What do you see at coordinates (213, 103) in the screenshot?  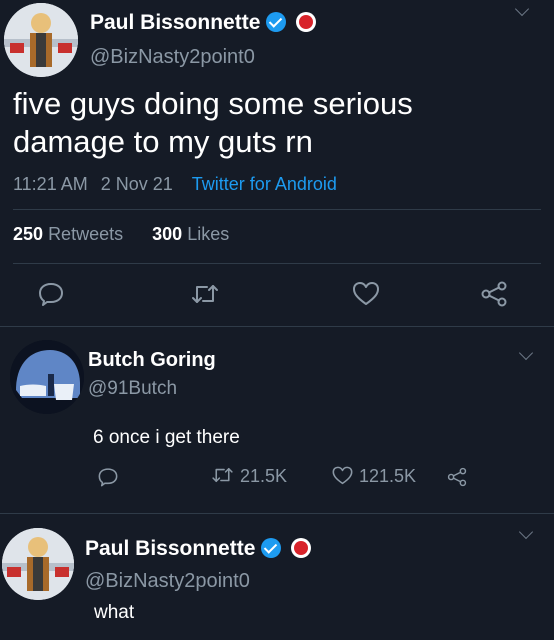 I see `tweet-text-line-1: five guys doing some serious` at bounding box center [213, 103].